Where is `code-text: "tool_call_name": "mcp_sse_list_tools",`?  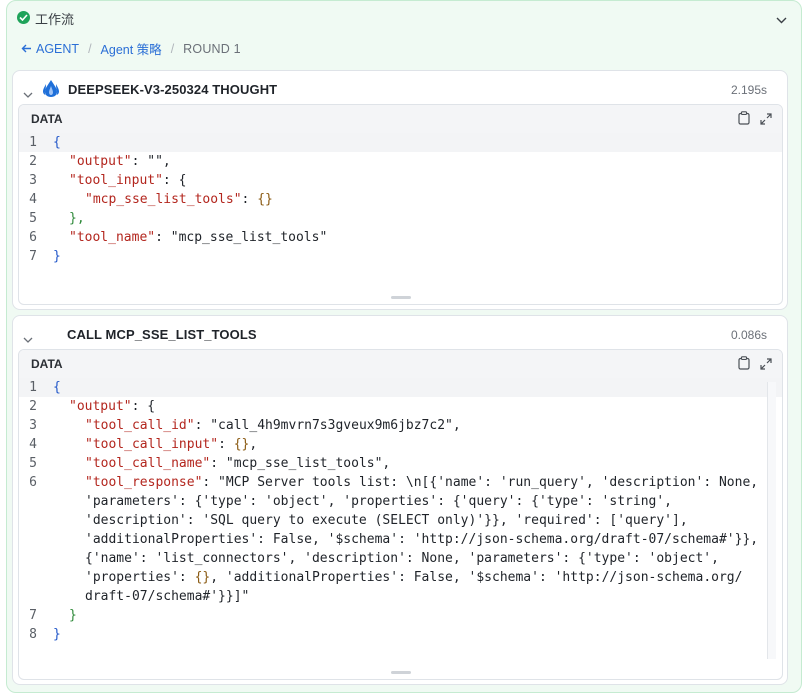
code-text: "tool_call_name": "mcp_sse_list_tools", is located at coordinates (238, 463).